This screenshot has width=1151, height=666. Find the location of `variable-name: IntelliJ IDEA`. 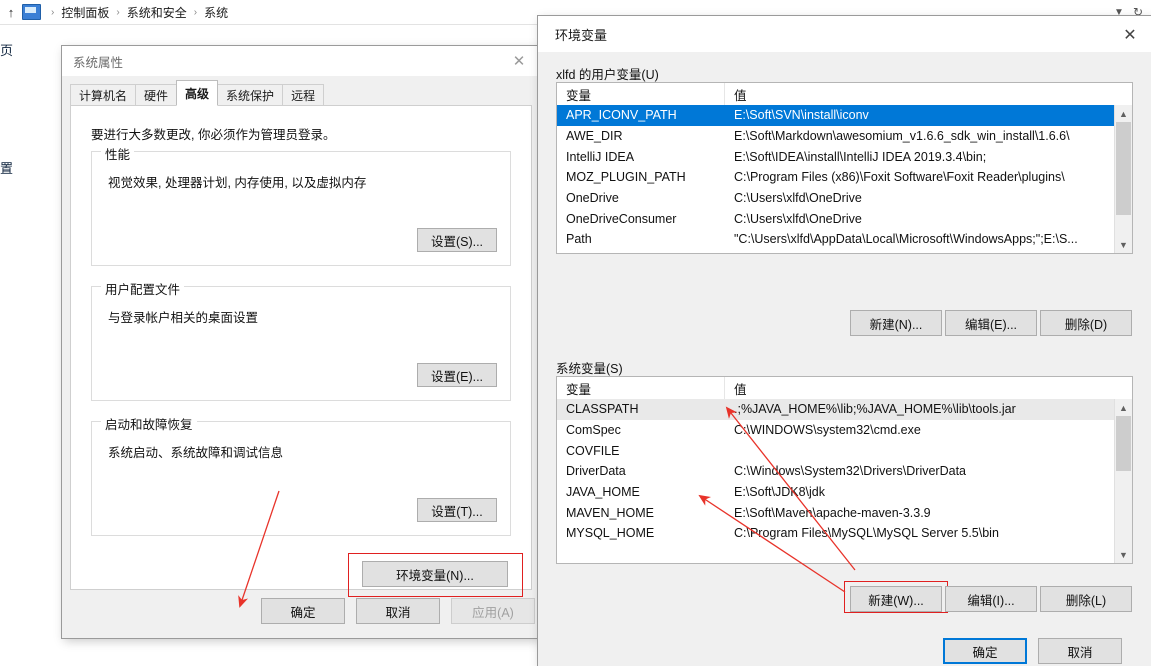

variable-name: IntelliJ IDEA is located at coordinates (600, 156).